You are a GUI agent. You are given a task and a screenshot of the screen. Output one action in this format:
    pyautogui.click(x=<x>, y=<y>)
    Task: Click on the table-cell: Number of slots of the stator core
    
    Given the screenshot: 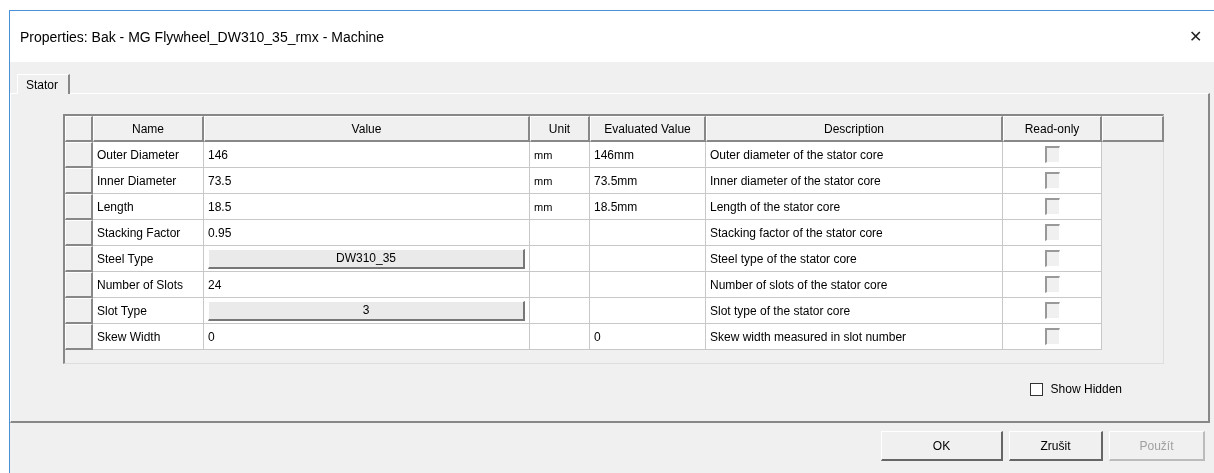 What is the action you would take?
    pyautogui.click(x=854, y=285)
    